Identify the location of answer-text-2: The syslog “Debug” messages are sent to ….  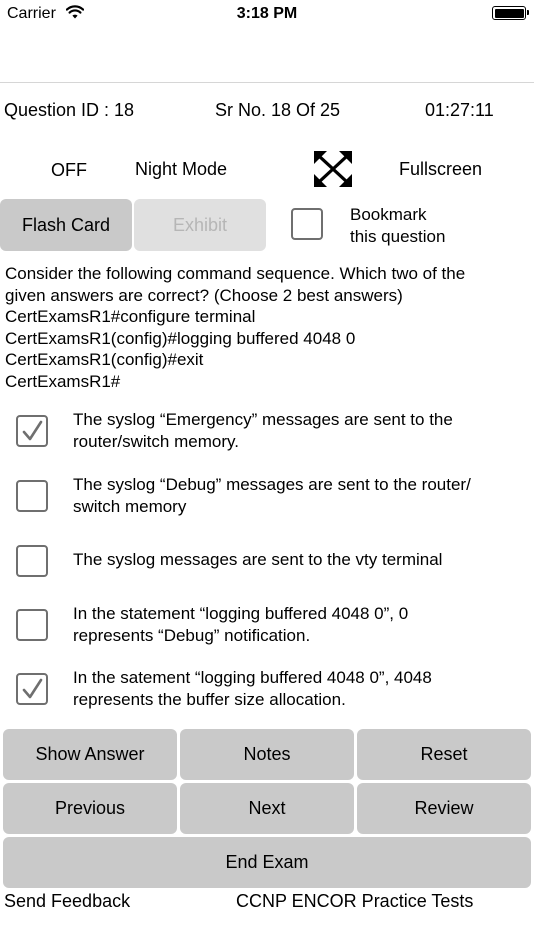
(300, 495).